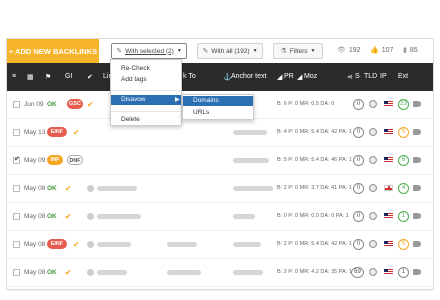  Describe the element at coordinates (357, 76) in the screenshot. I see `col-s: S` at that location.